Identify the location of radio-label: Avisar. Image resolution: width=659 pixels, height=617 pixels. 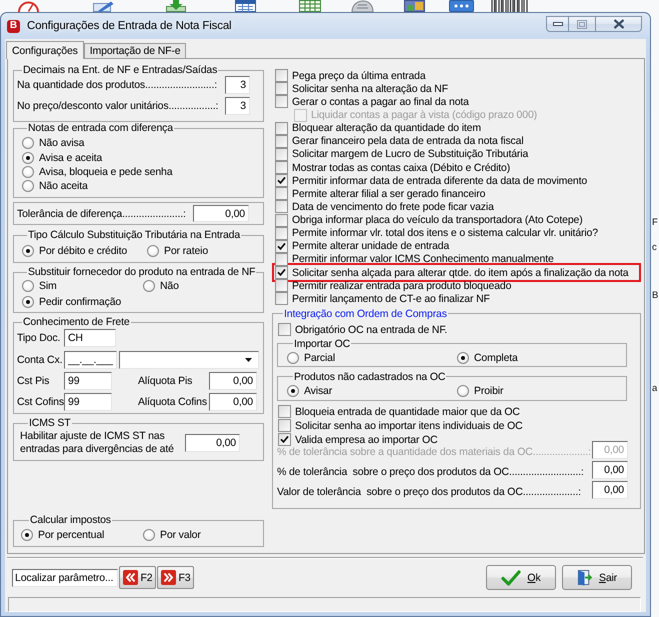
(318, 390).